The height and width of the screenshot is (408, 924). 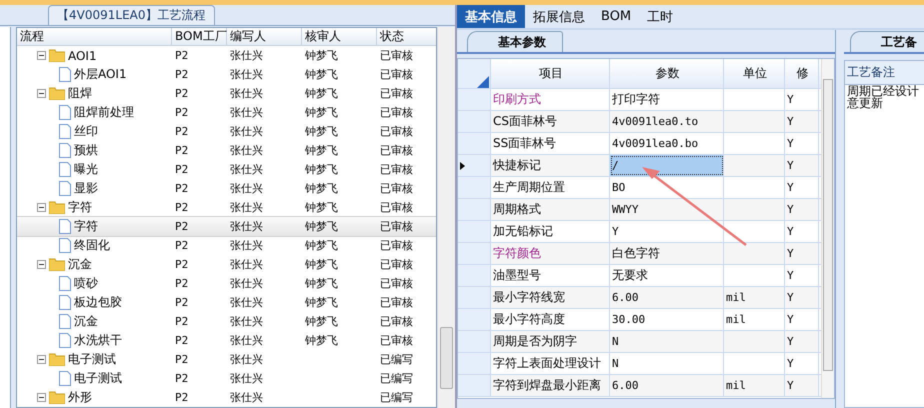 I want to click on current-row-icon, so click(x=462, y=166).